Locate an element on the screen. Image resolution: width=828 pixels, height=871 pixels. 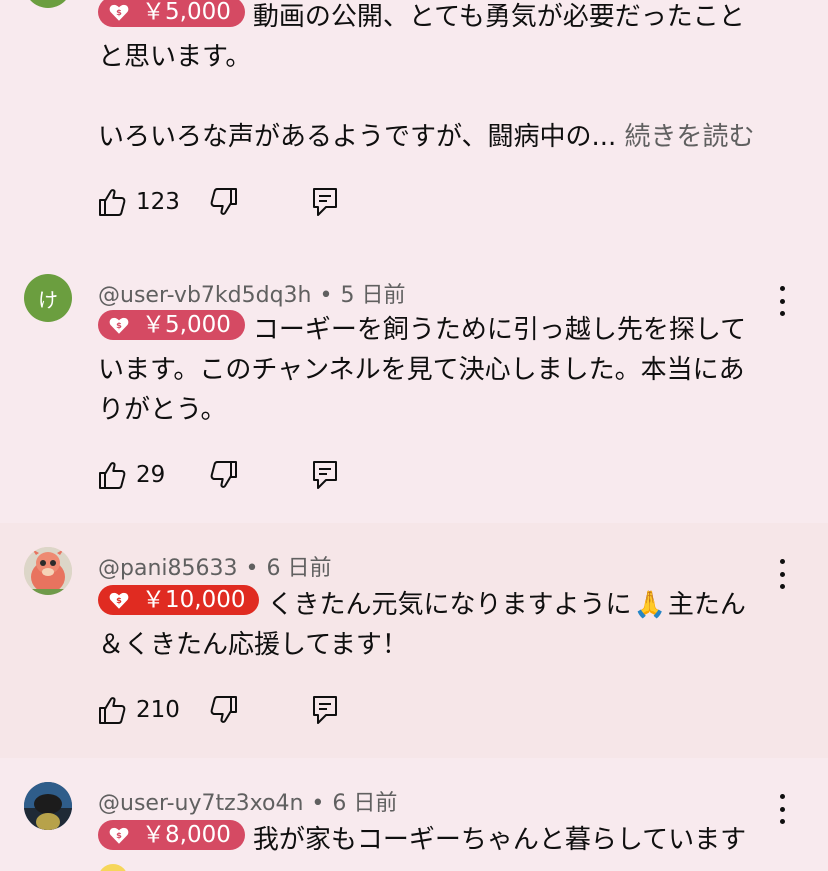
comment-body: $ ￥8,000 我が家もコーギーちゃんと暮らしています is located at coordinates (443, 845).